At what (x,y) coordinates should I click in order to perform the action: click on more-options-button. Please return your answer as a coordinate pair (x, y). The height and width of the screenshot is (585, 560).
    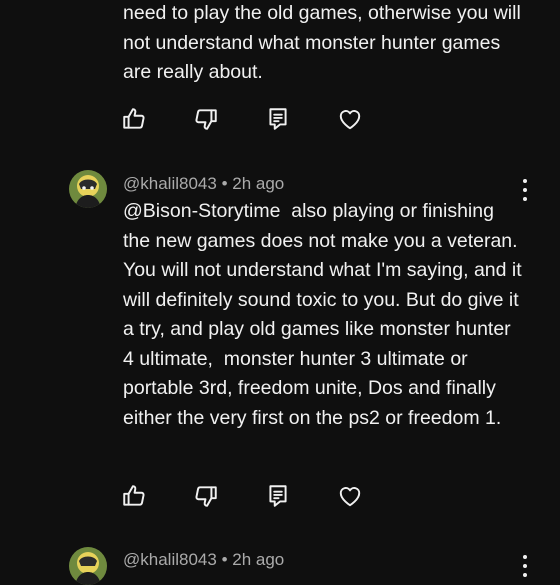
    Looking at the image, I should click on (525, 566).